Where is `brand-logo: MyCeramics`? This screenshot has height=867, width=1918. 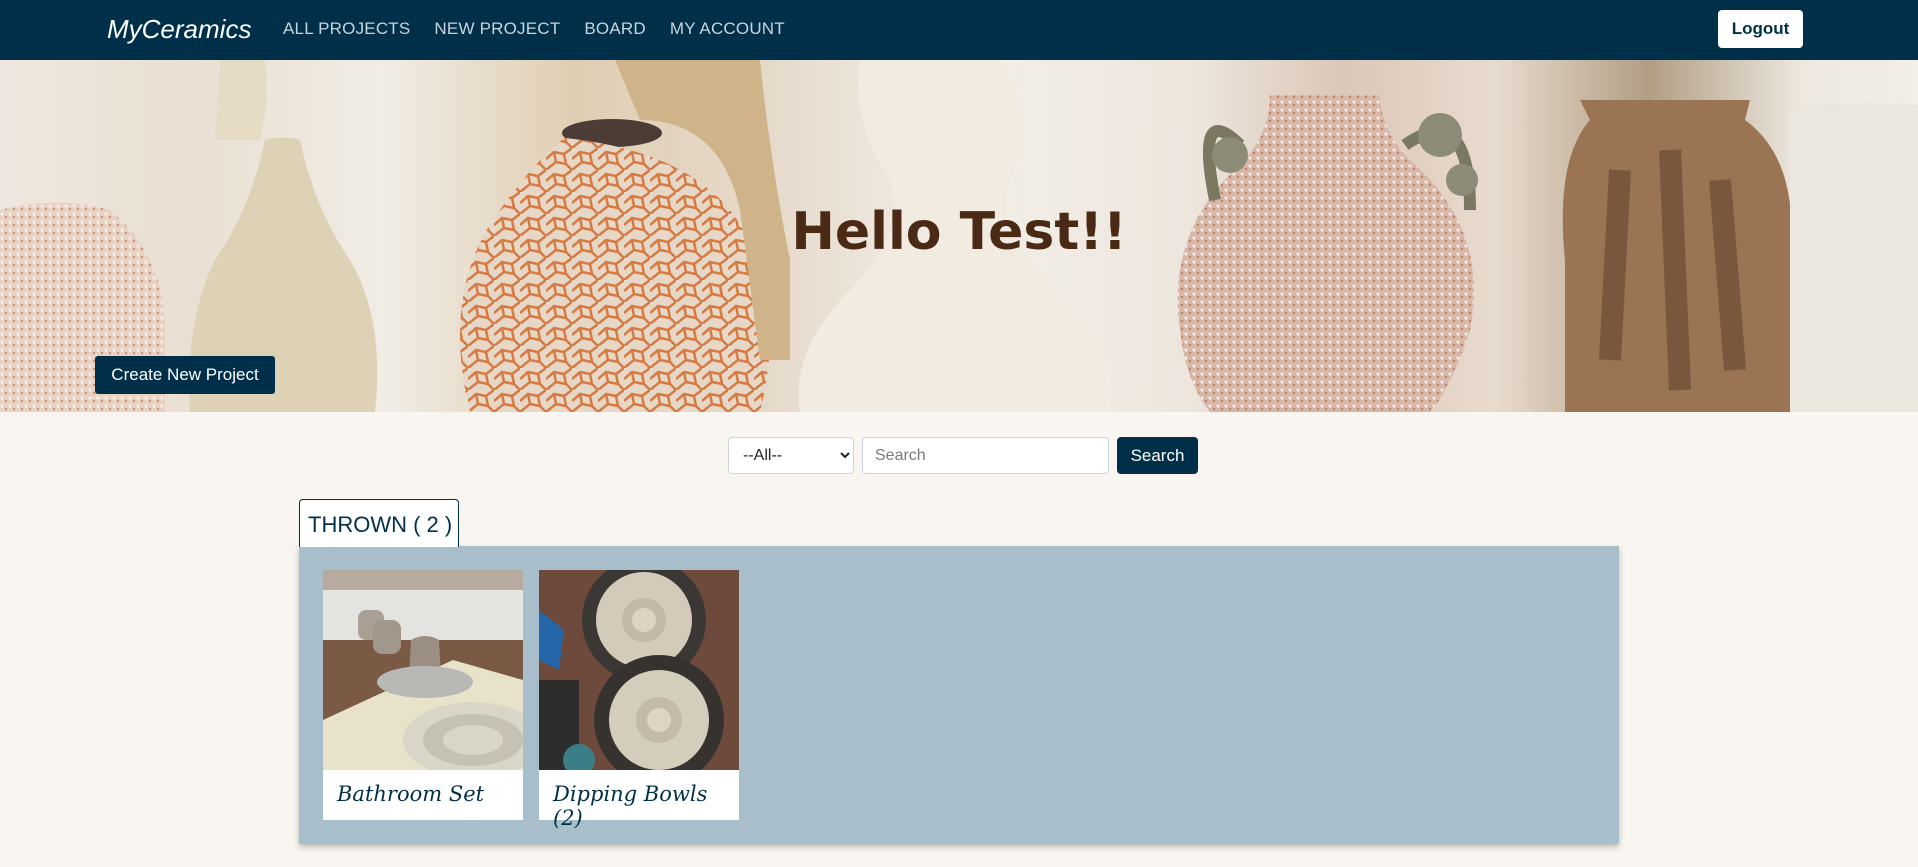 brand-logo: MyCeramics is located at coordinates (179, 29).